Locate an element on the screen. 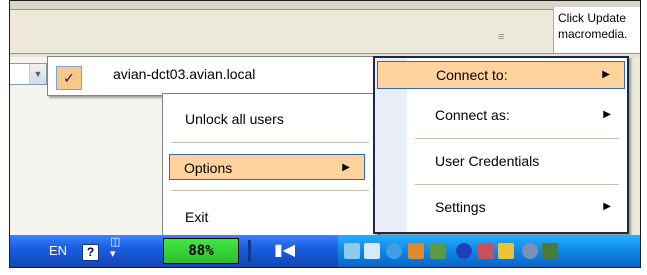 Image resolution: width=647 pixels, height=275 pixels. tray-divider is located at coordinates (249, 251).